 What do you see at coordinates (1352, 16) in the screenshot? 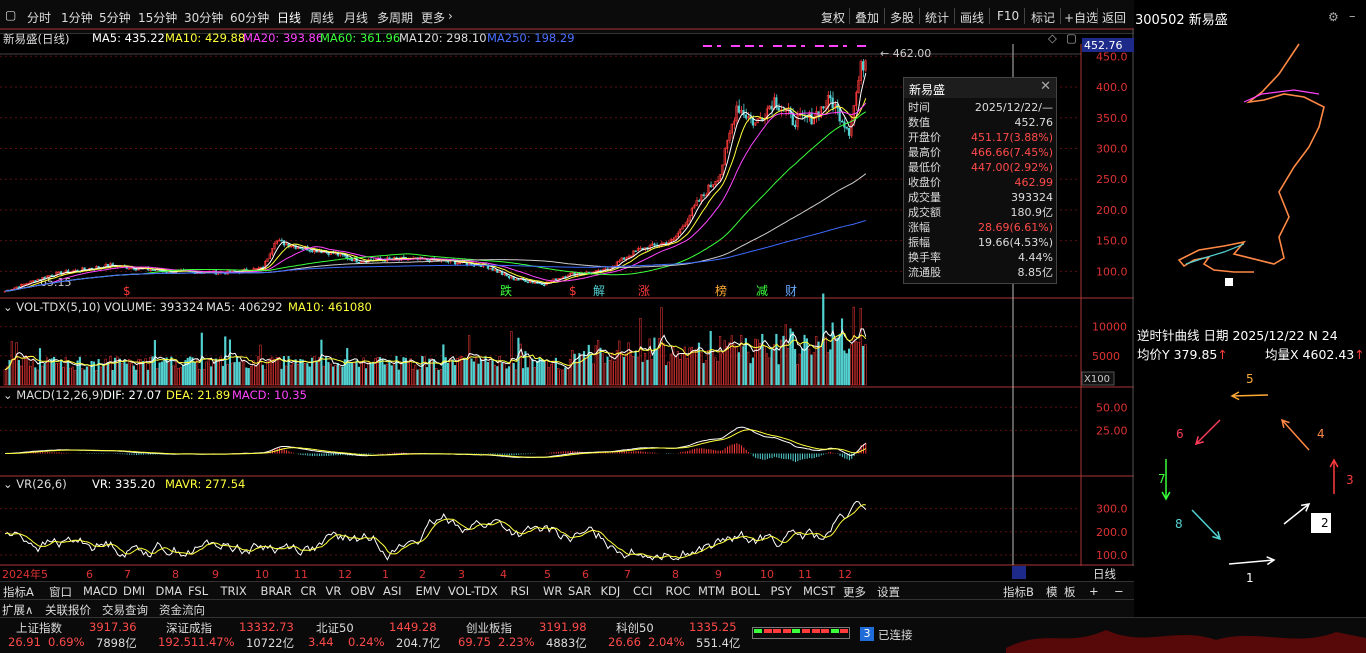
I see `minimize-icon: –` at bounding box center [1352, 16].